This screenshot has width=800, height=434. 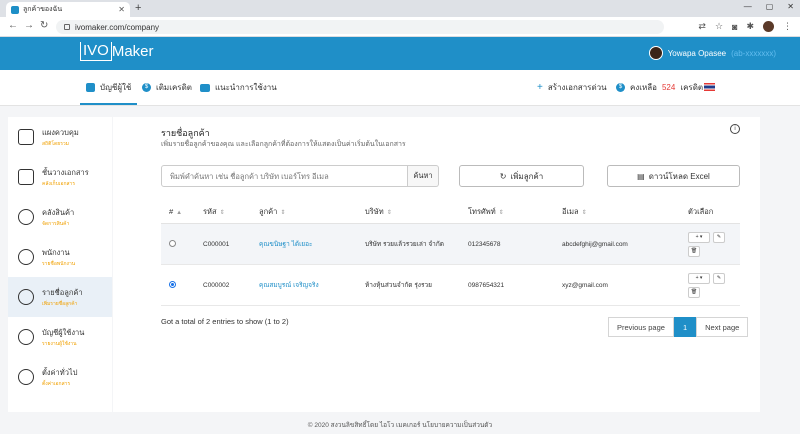 I want to click on sidebar-item-documents: ชั้นวางเอกสาร คลังเก็บเอกสาร, so click(x=60, y=177).